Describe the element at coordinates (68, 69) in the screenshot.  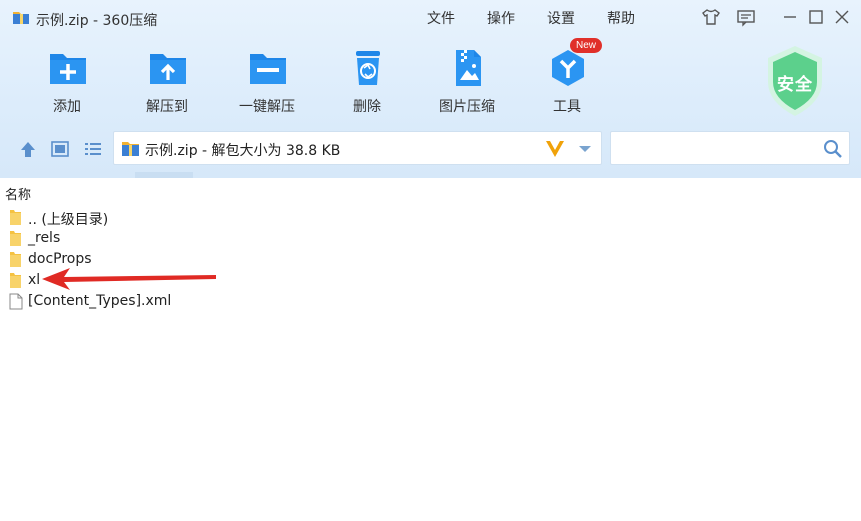
I see `add-icon` at that location.